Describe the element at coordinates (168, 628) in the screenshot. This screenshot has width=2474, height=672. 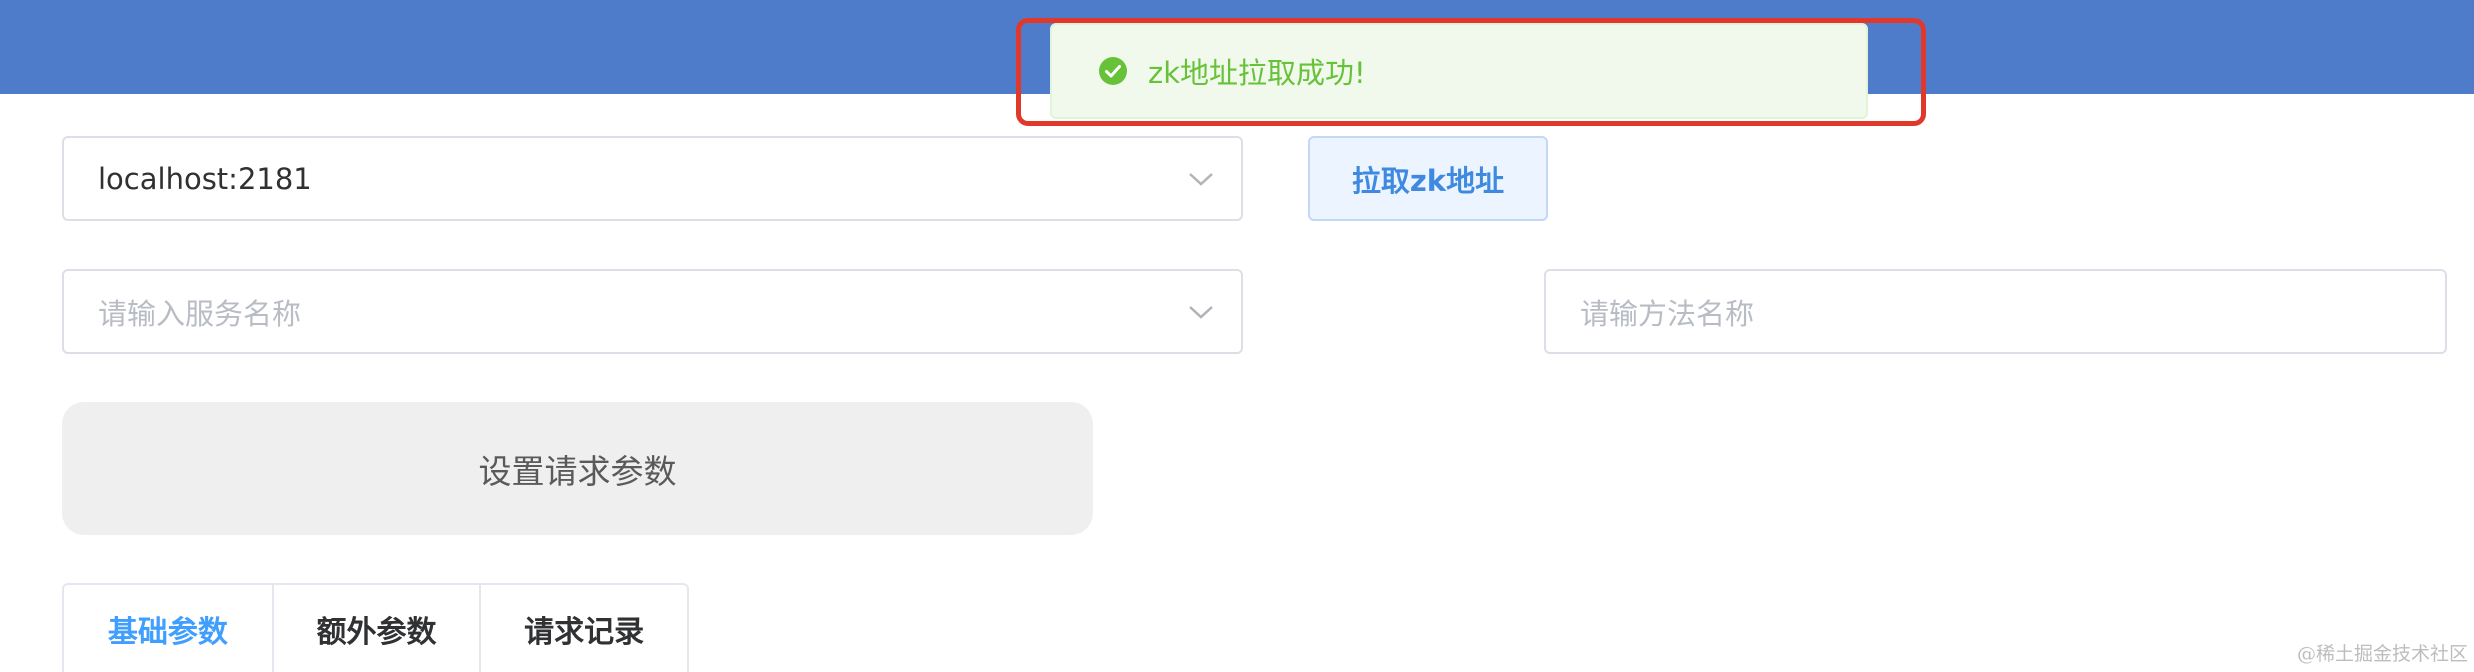
I see `tab-basic-params: 基础参数` at that location.